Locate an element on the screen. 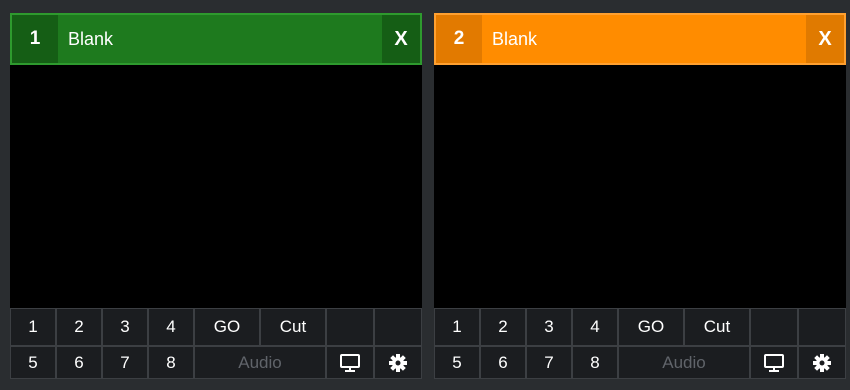 This screenshot has height=390, width=850. panel-header: 1 Blank X is located at coordinates (216, 39).